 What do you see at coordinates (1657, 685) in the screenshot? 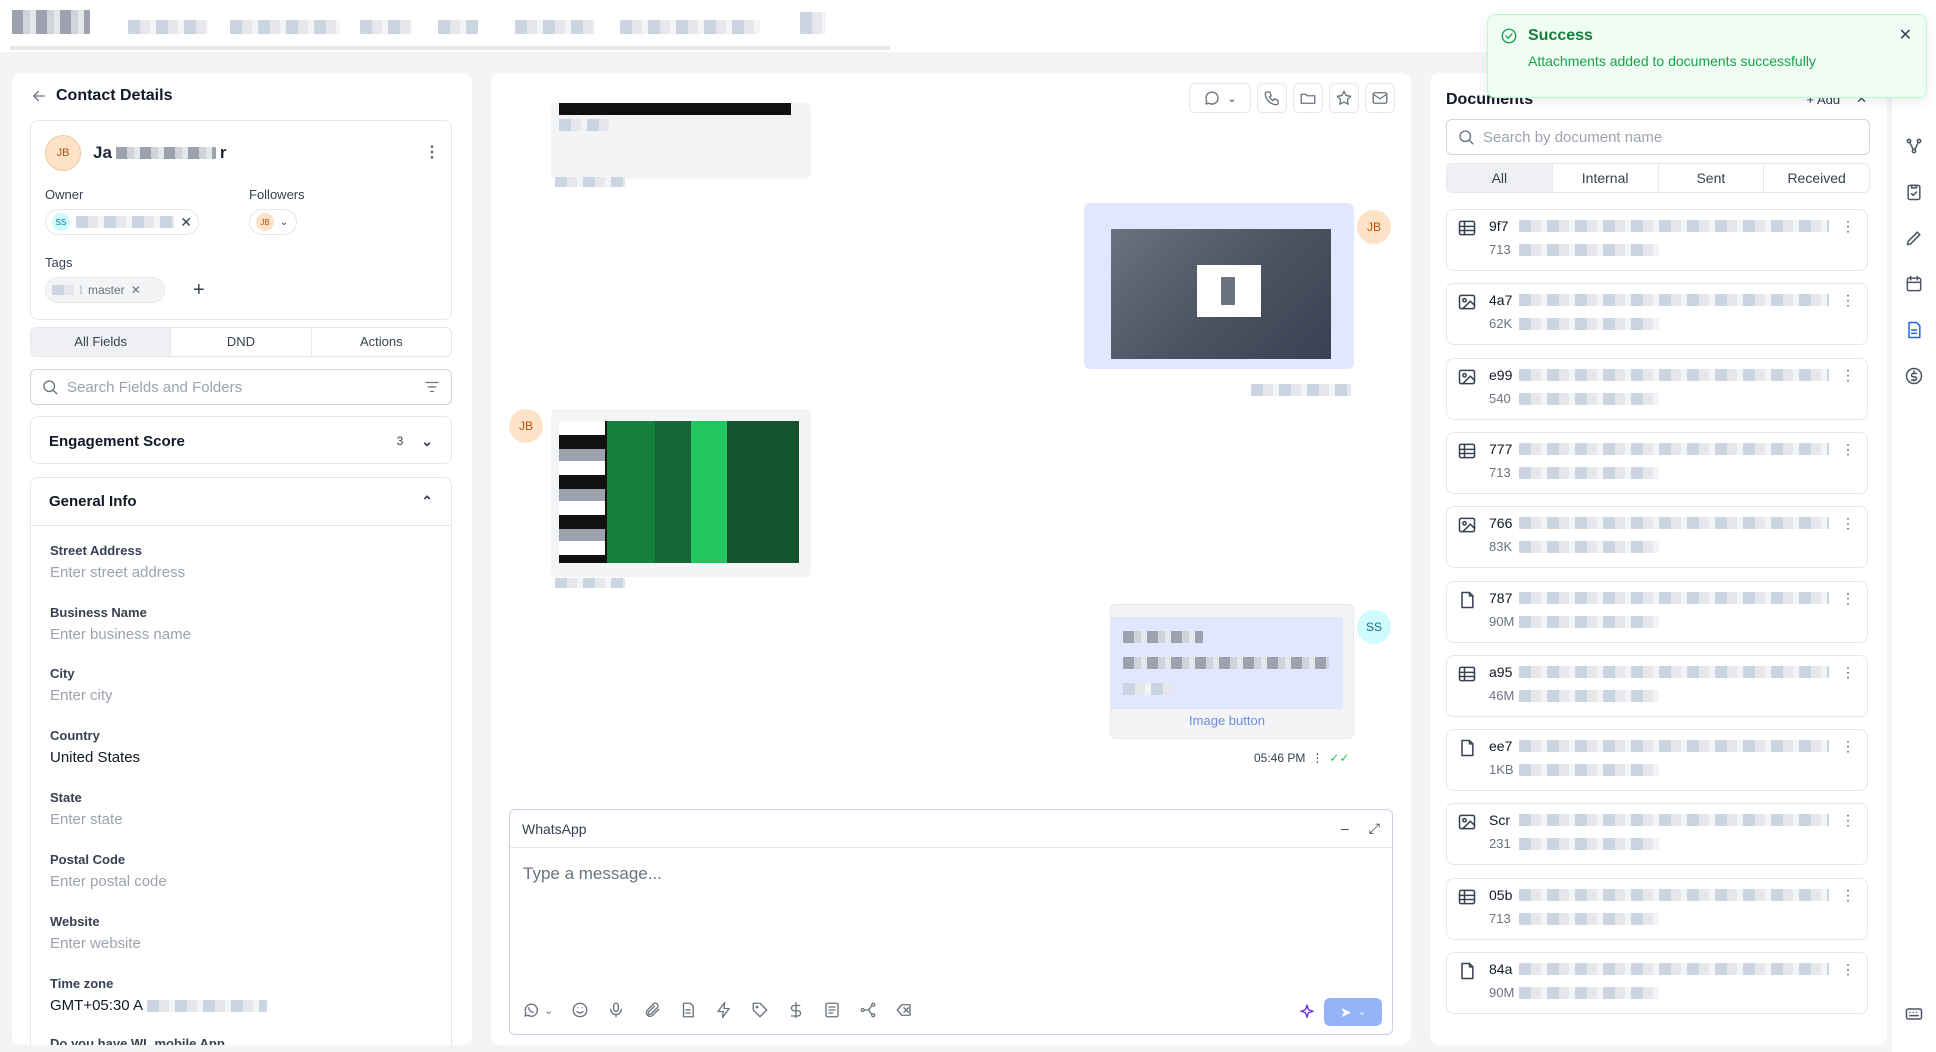
I see `document-item: a95 46M ⋮` at bounding box center [1657, 685].